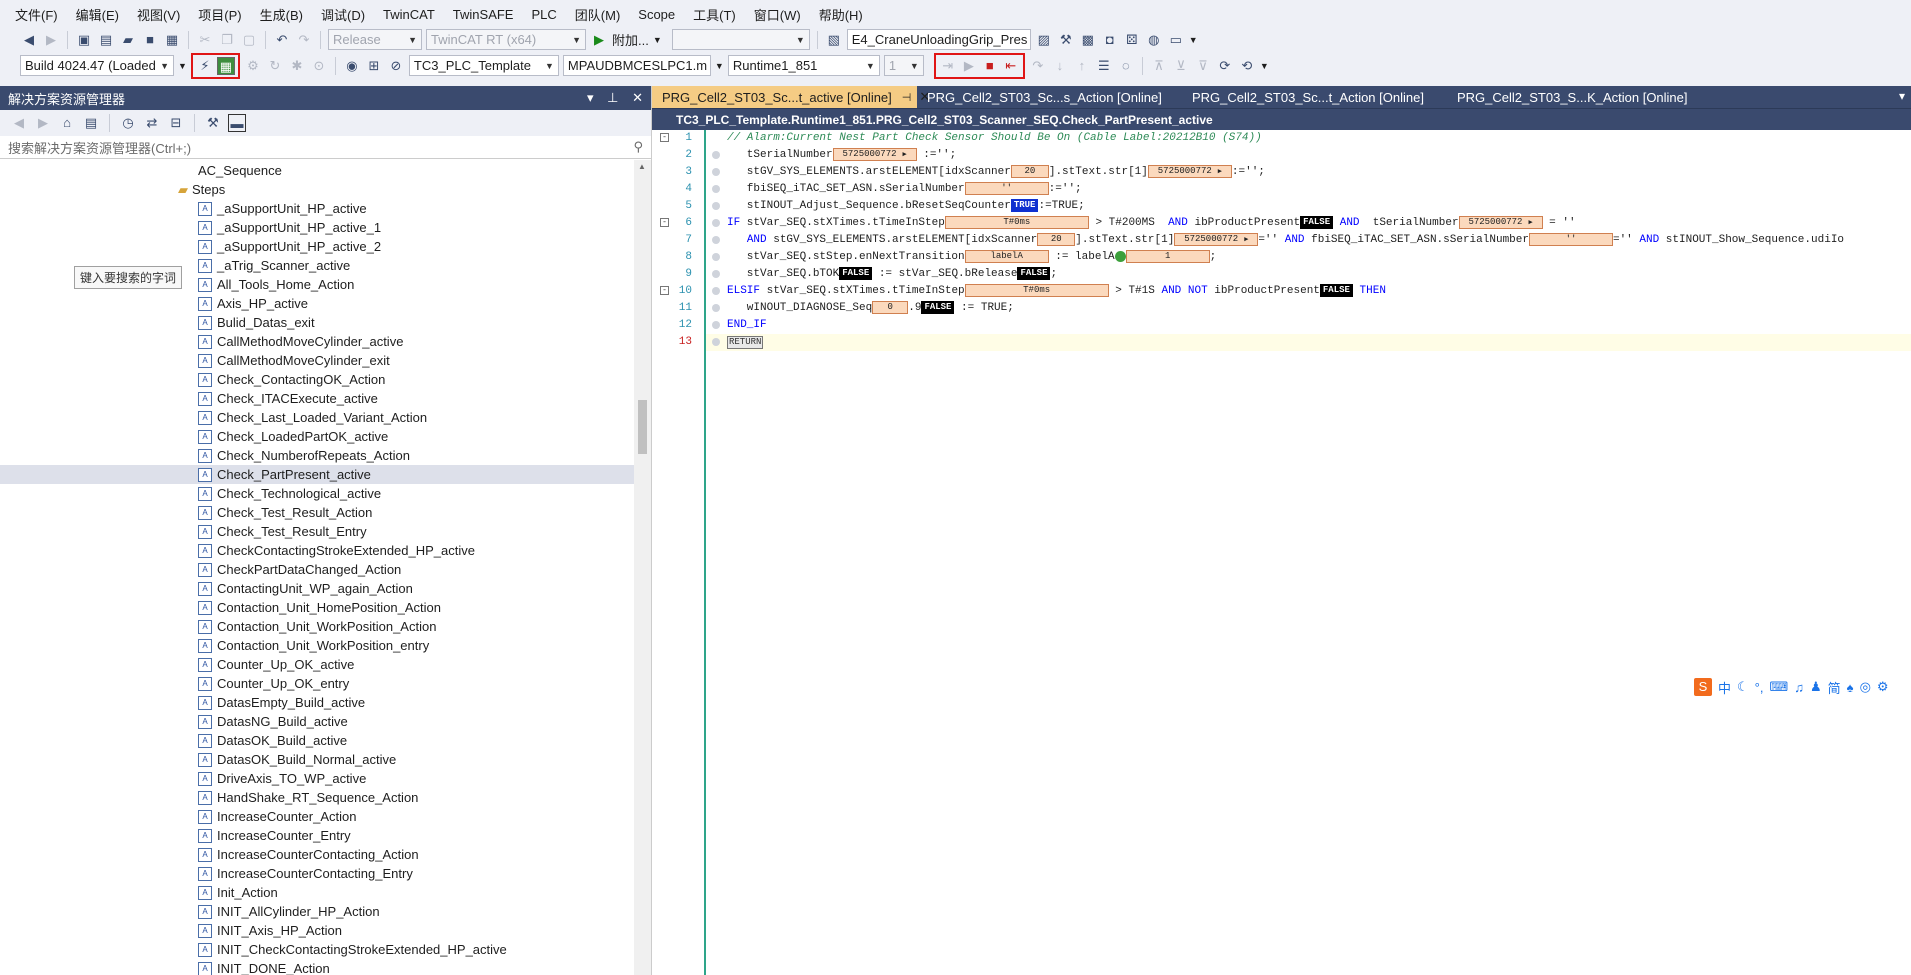  Describe the element at coordinates (317, 588) in the screenshot. I see `tree-item: A ContactingUnit_WP_again_Action` at that location.